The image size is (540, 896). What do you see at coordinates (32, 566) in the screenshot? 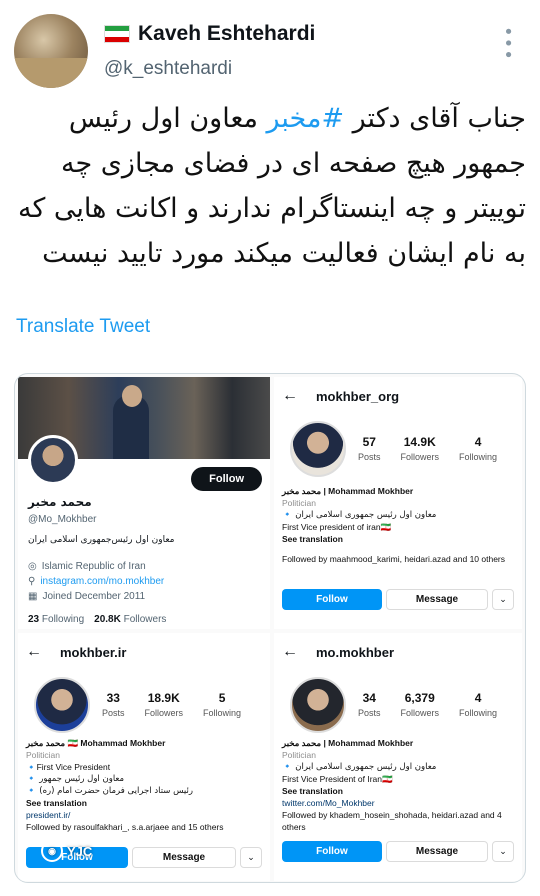
I see `location-icon: ◎` at bounding box center [32, 566].